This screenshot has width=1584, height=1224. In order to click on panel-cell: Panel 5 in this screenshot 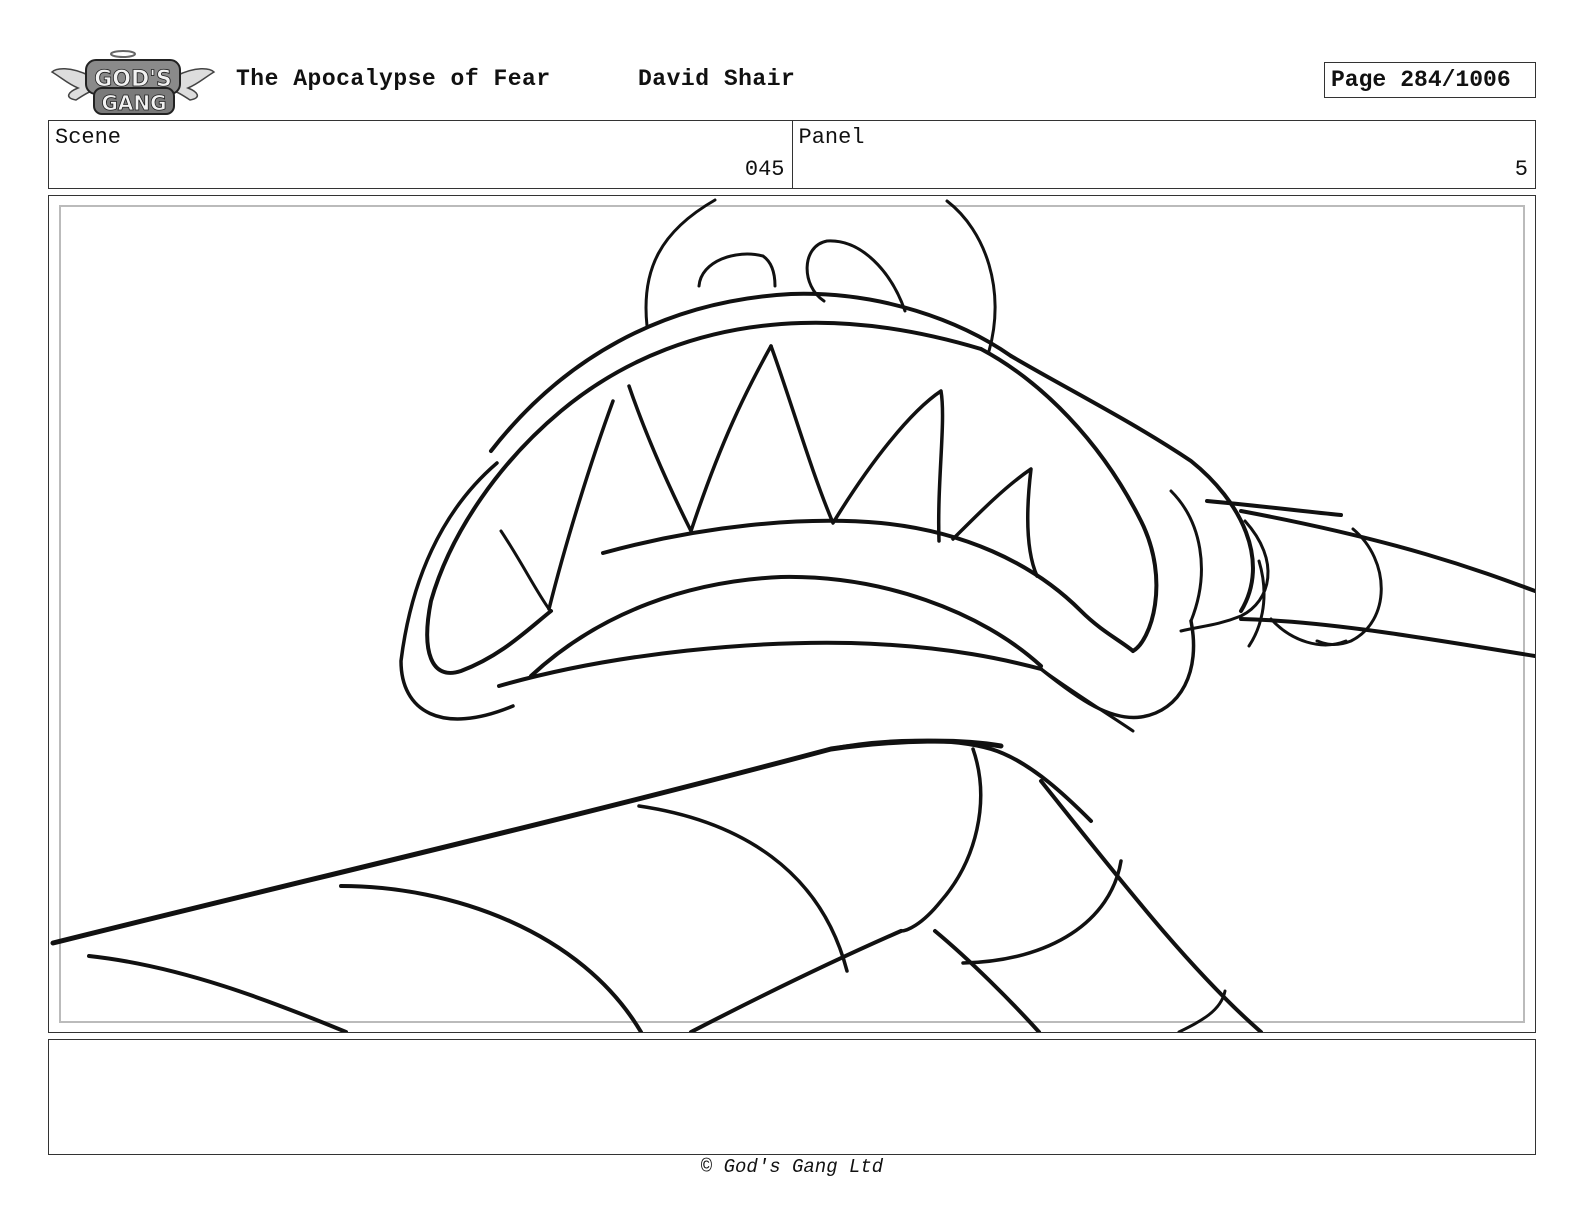, I will do `click(1163, 154)`.